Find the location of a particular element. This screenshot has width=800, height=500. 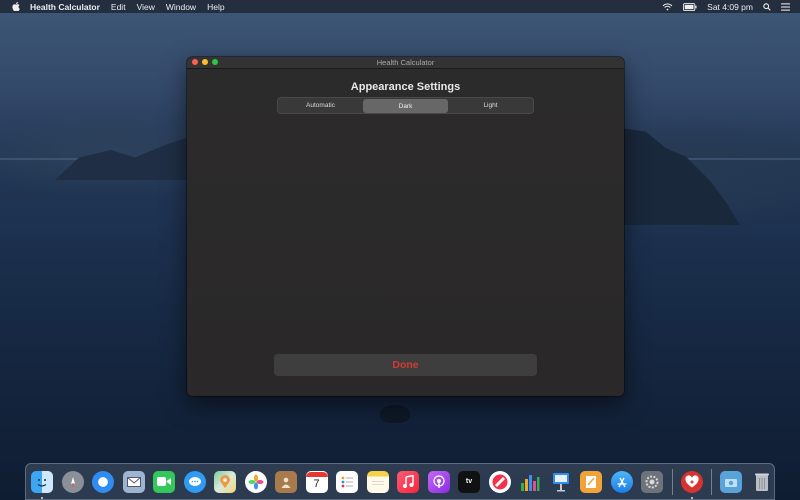

contacts-icon is located at coordinates (286, 481).